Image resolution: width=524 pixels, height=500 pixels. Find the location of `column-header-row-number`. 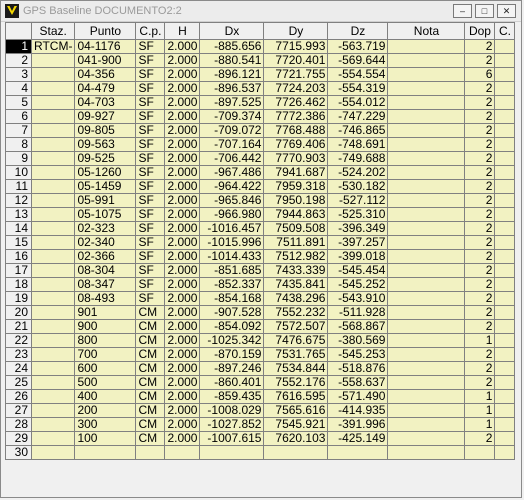

column-header-row-number is located at coordinates (18, 31).